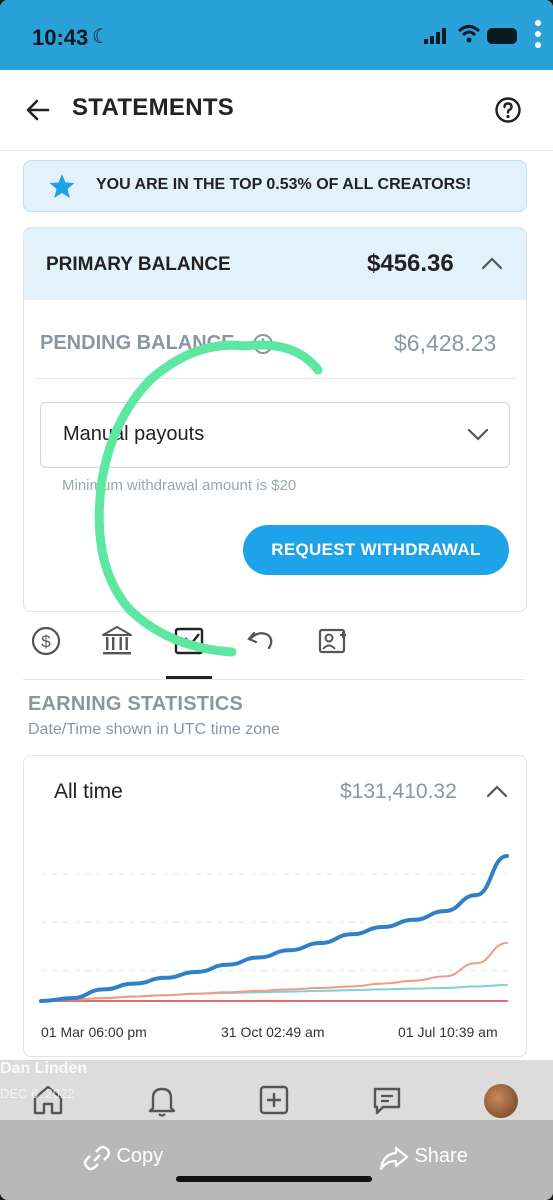 The image size is (553, 1200). Describe the element at coordinates (189, 641) in the screenshot. I see `statistics-icon` at that location.